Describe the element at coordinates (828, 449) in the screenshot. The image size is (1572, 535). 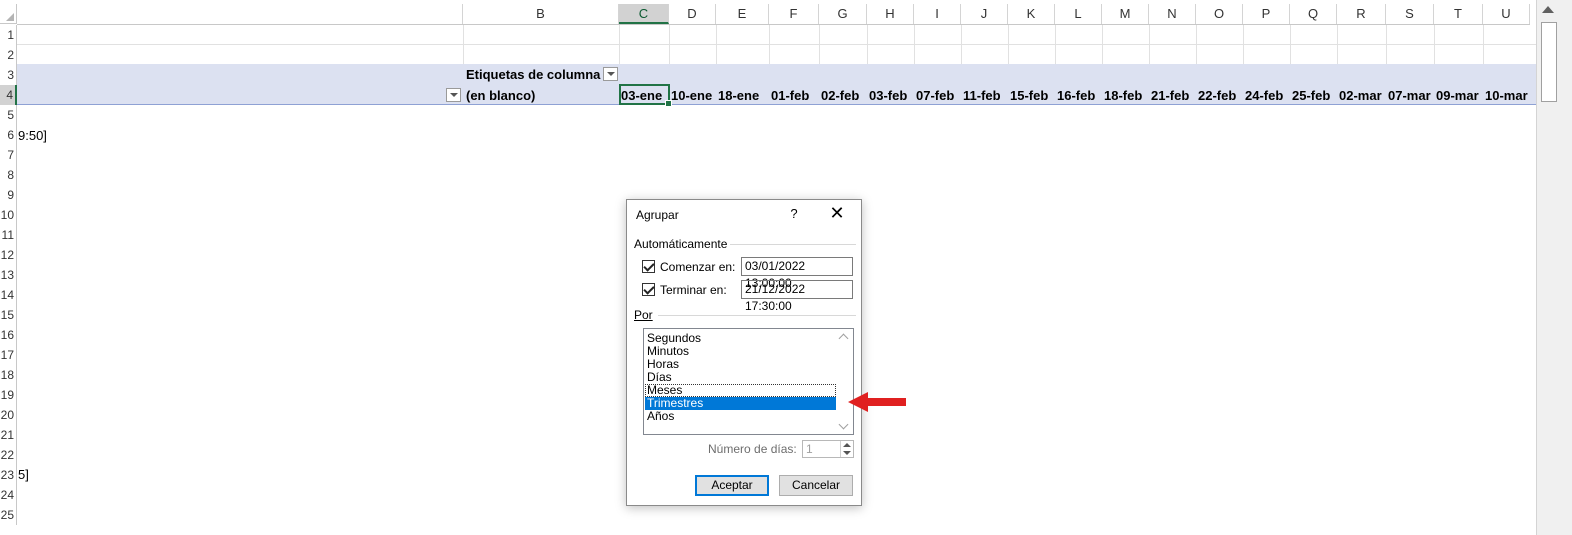
I see `days-spinner: 1` at that location.